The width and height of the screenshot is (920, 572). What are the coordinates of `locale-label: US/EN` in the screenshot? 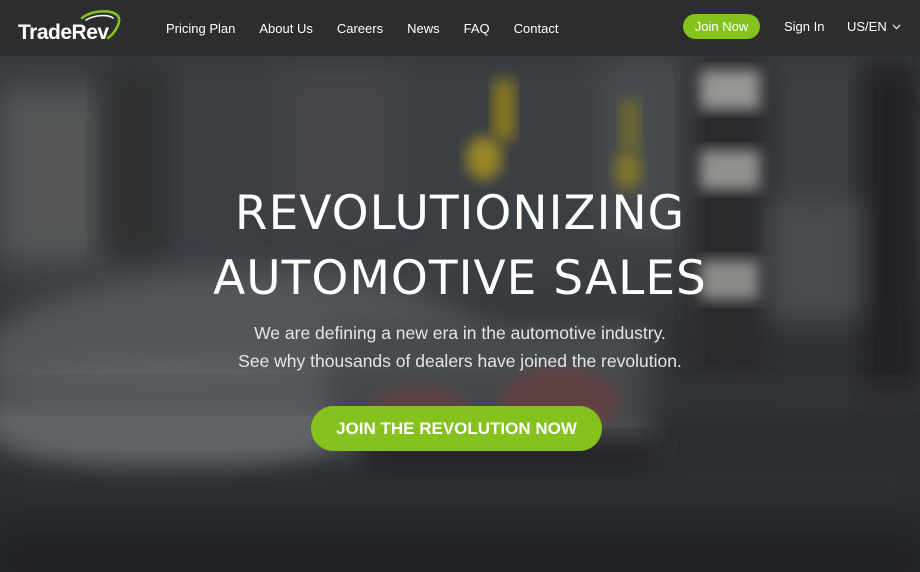 It's located at (867, 26).